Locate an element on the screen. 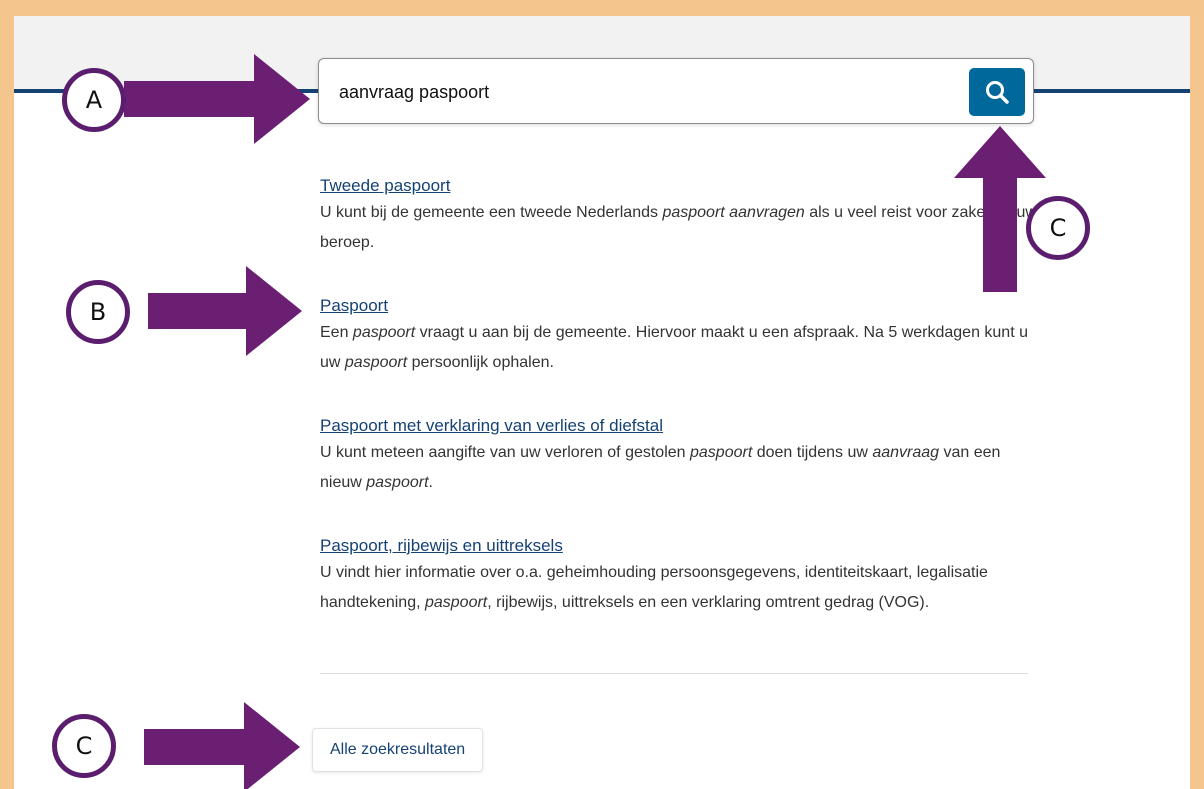 The height and width of the screenshot is (789, 1204). description-text: . is located at coordinates (430, 482).